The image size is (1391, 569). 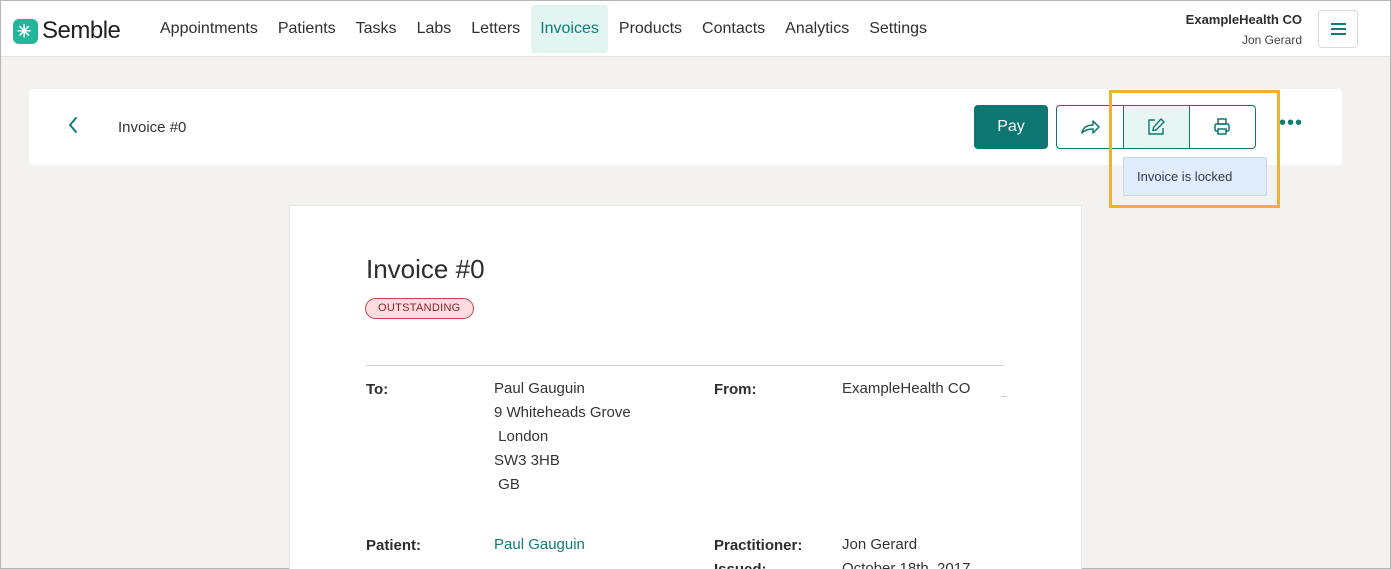 What do you see at coordinates (740, 565) in the screenshot?
I see `issued-label: Issued:` at bounding box center [740, 565].